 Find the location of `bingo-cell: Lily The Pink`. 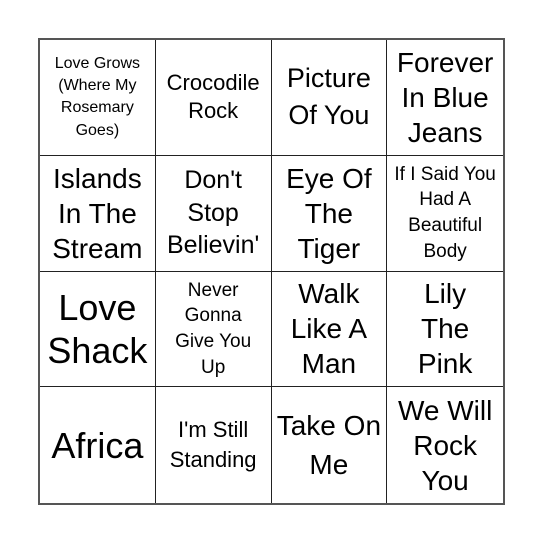

bingo-cell: Lily The Pink is located at coordinates (445, 330).